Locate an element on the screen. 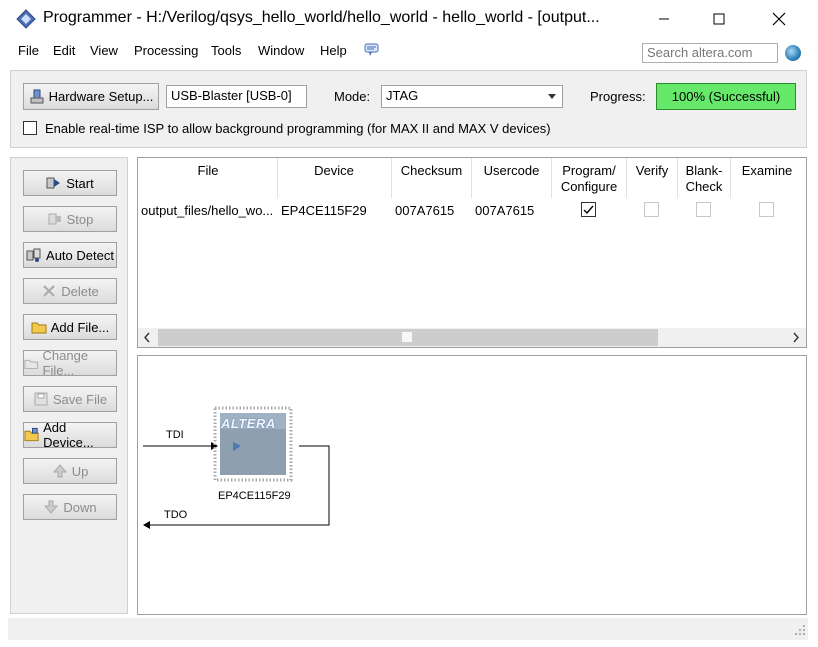 Image resolution: width=818 pixels, height=647 pixels. close-button is located at coordinates (779, 19).